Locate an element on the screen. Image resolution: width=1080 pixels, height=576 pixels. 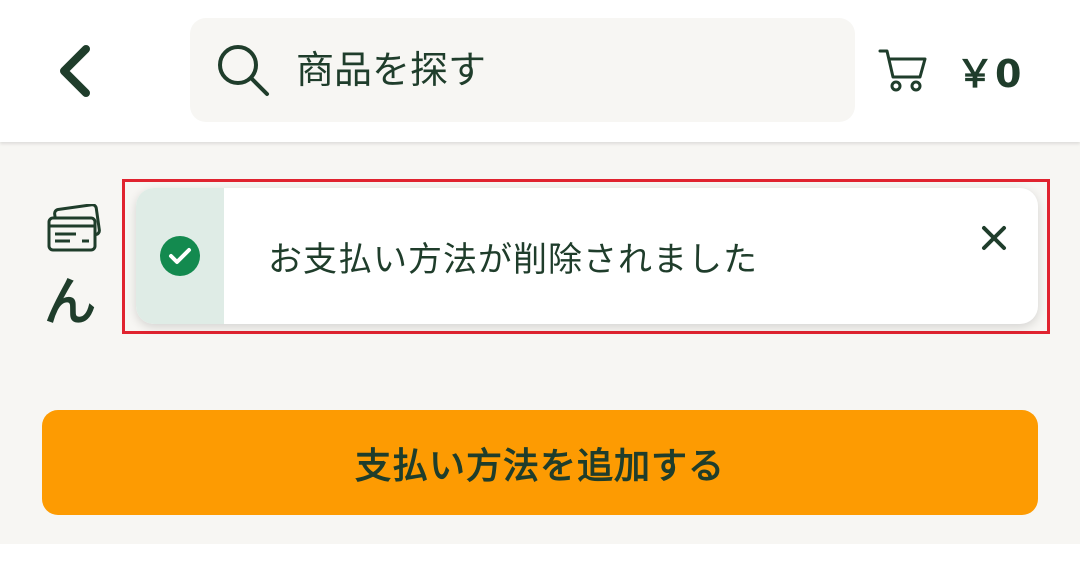
credit-card-icon is located at coordinates (74, 228).